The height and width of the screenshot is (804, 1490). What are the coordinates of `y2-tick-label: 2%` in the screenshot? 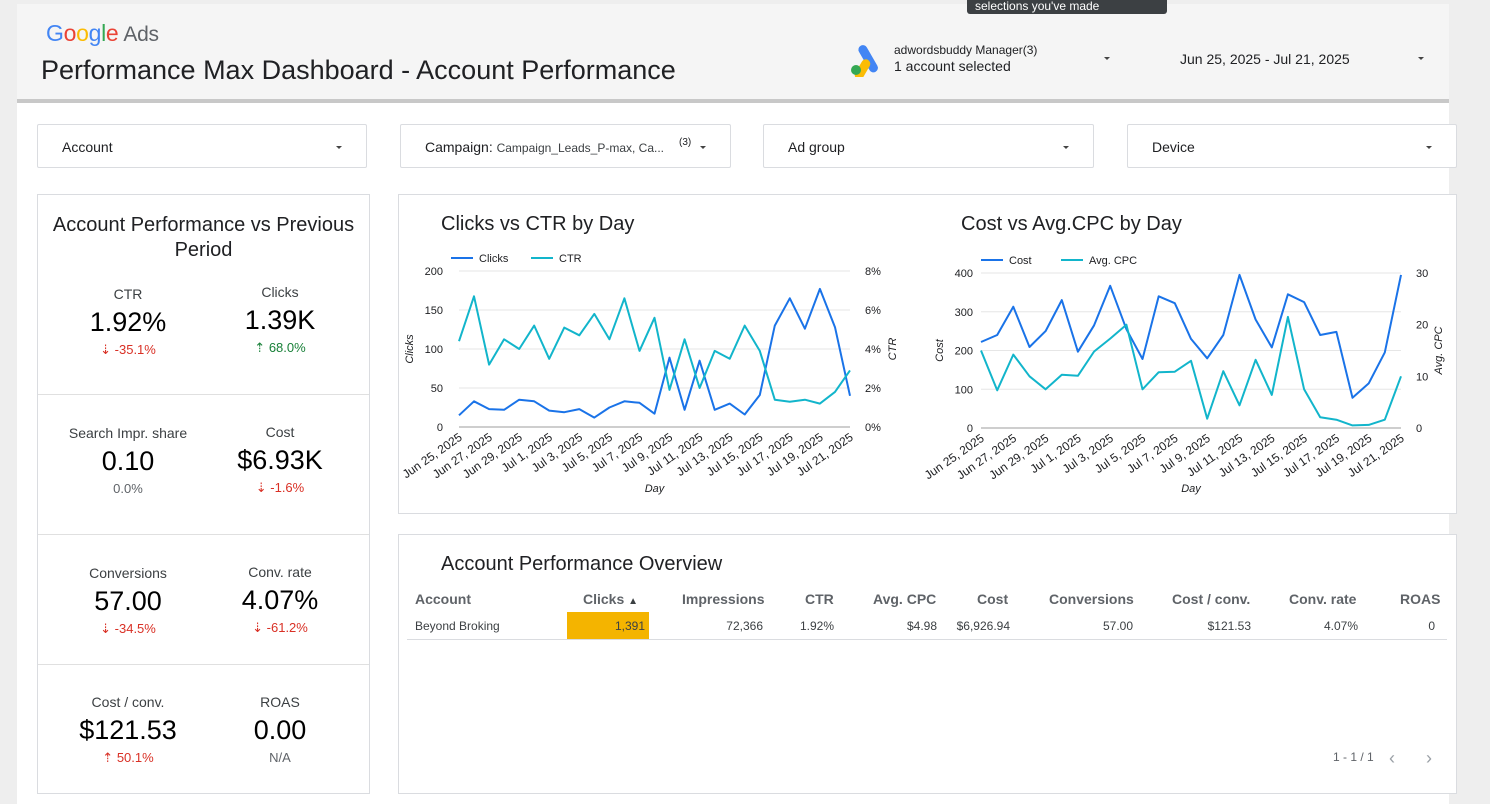 It's located at (873, 389).